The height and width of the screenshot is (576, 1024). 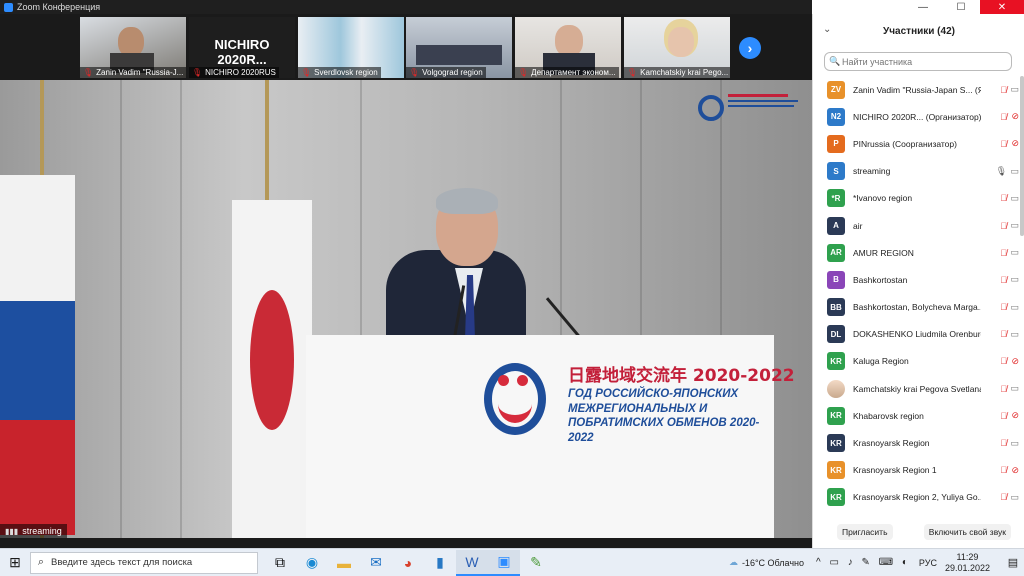 What do you see at coordinates (916, 307) in the screenshot?
I see `participant-row: BB Bashkortostan, Bolycheva Marga... 🎙̸ ▭` at bounding box center [916, 307].